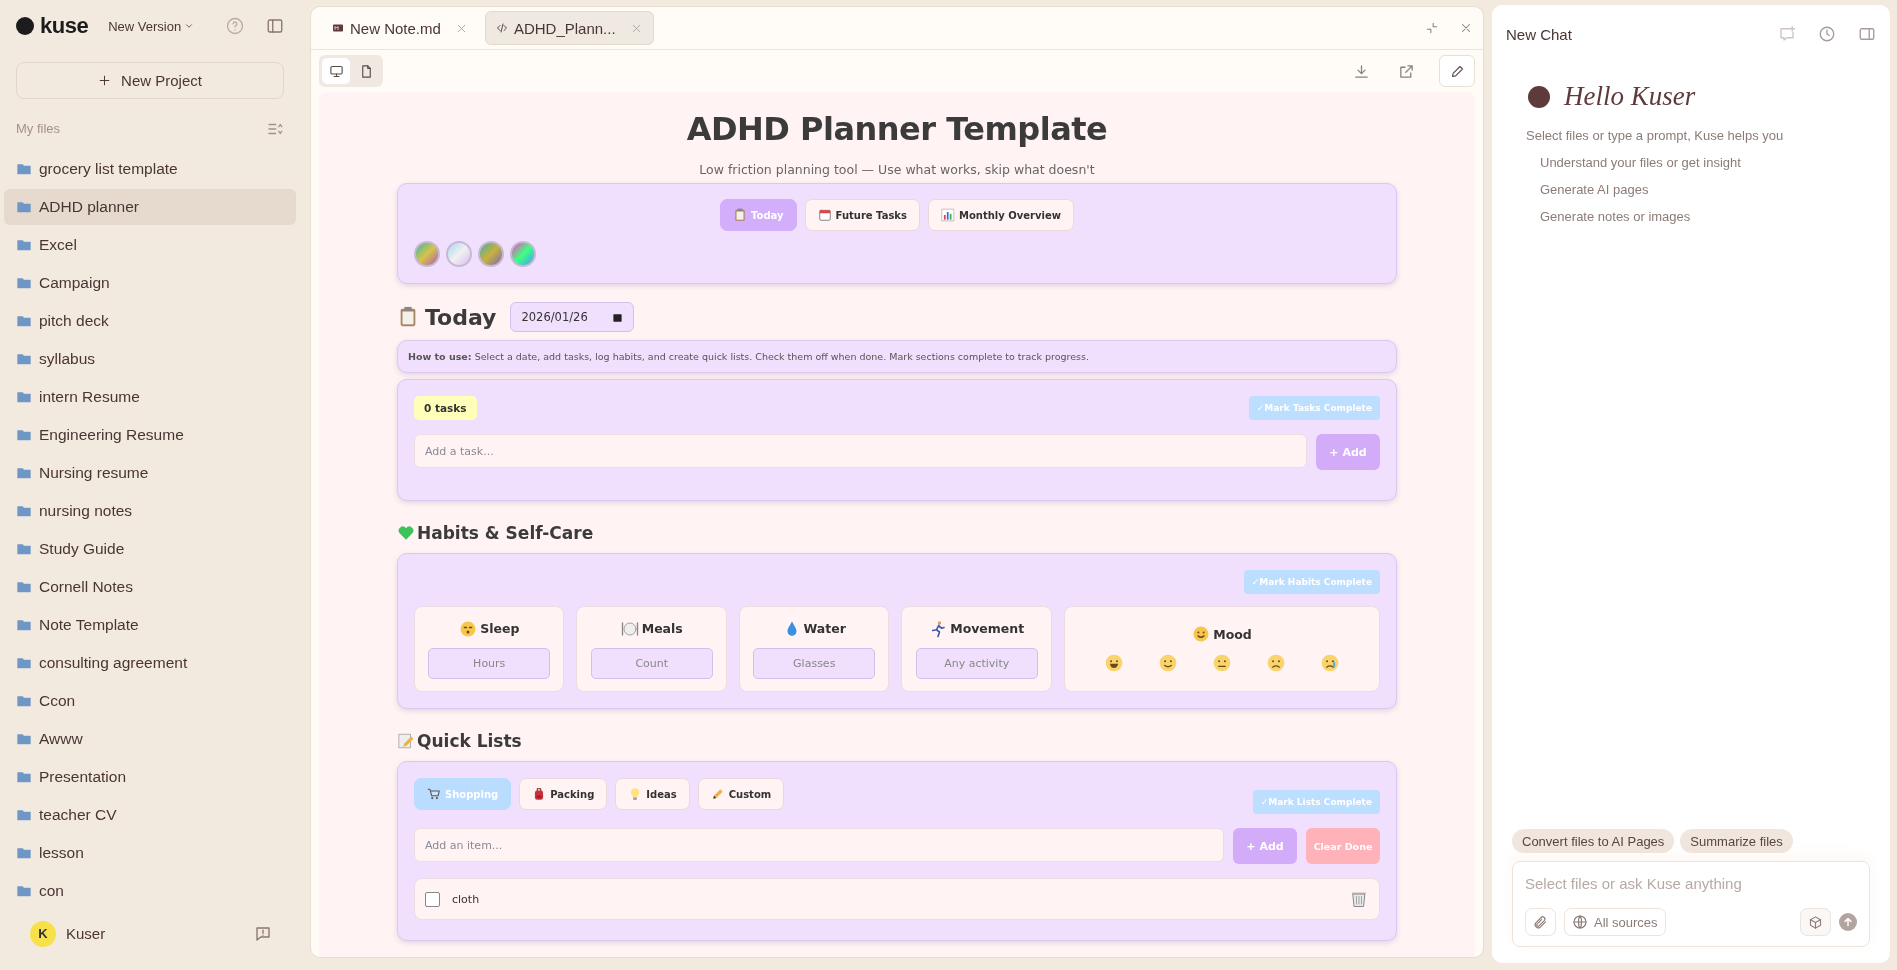 The height and width of the screenshot is (970, 1897). I want to click on logo-icon, so click(25, 26).